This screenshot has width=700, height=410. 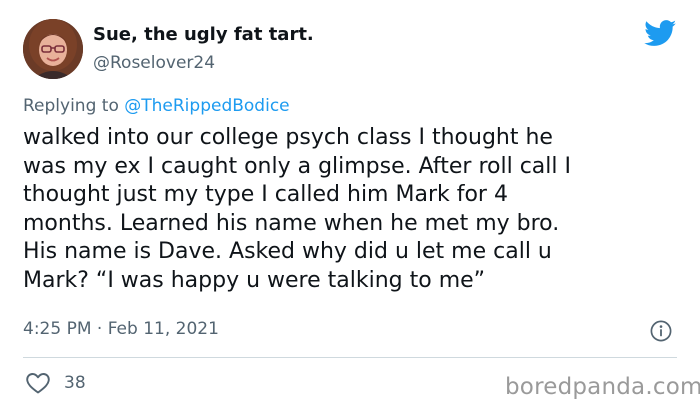 What do you see at coordinates (206, 106) in the screenshot?
I see `reply-mention-link: @TheRippedBodice` at bounding box center [206, 106].